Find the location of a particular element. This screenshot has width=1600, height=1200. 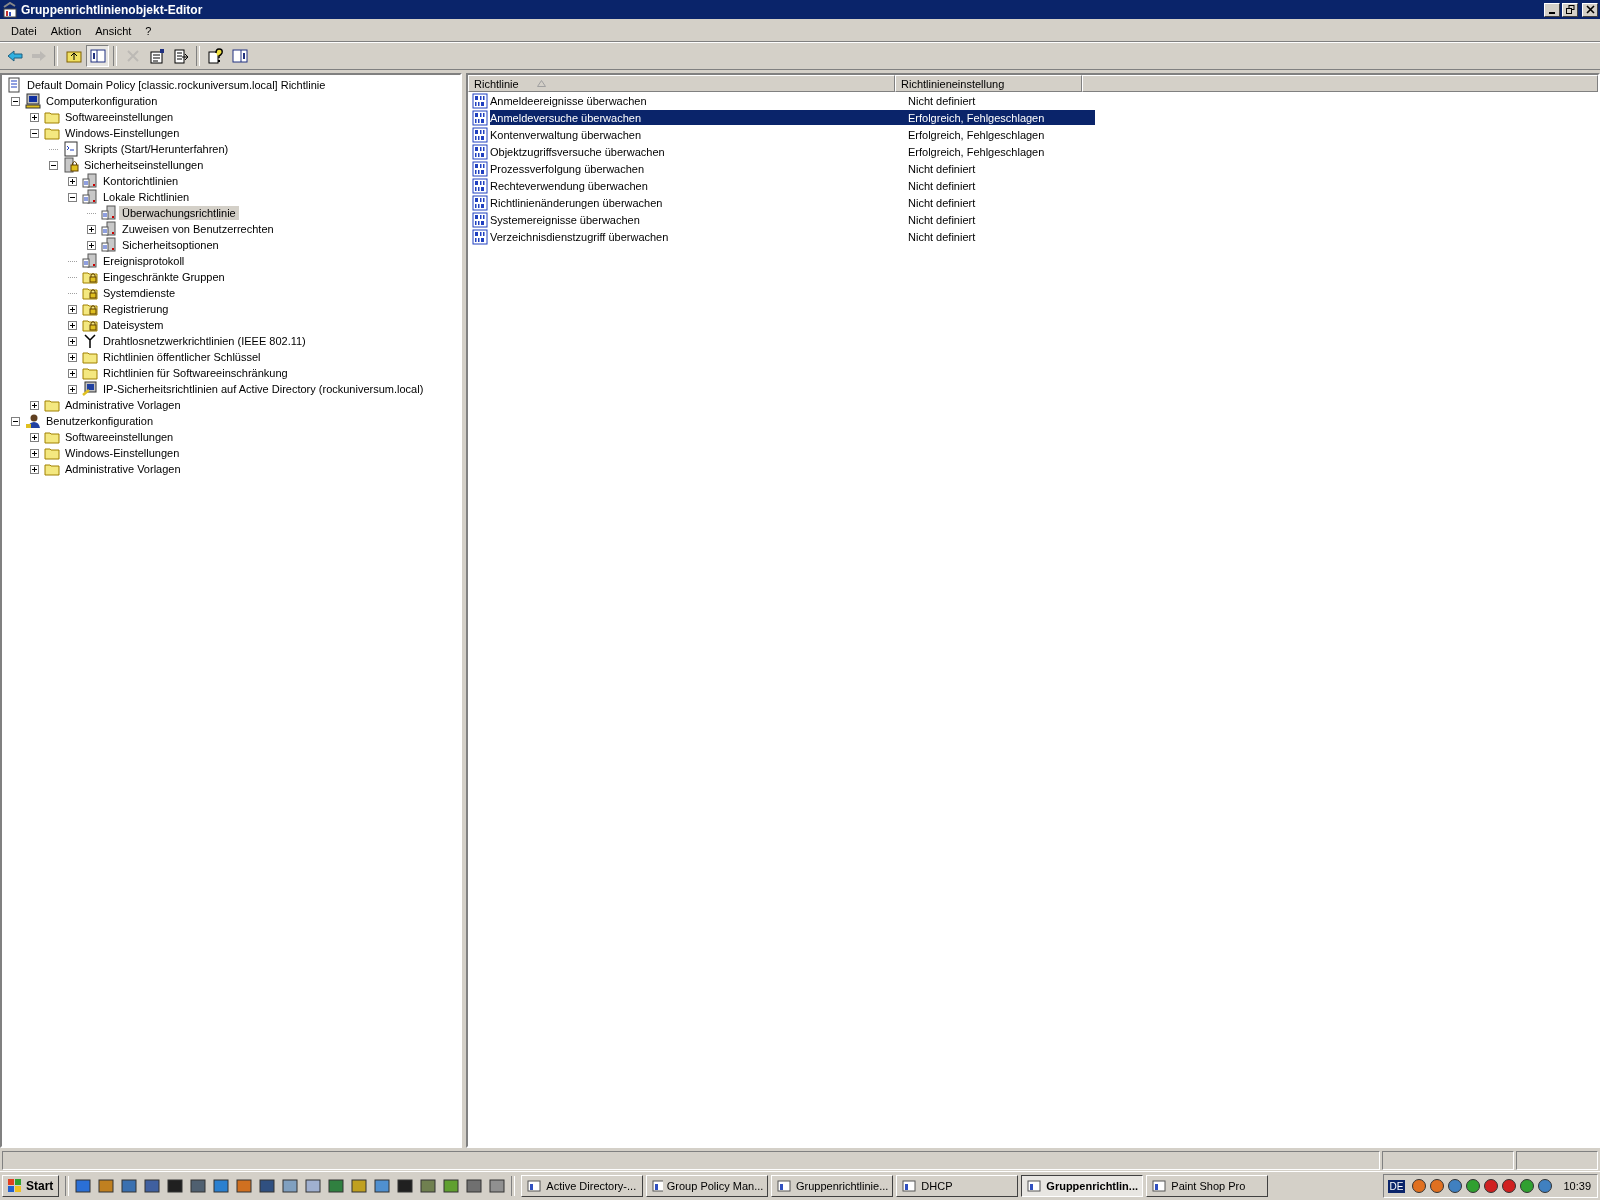

list-row: Prozessverfolgung überwachen Nicht definiert is located at coordinates (792, 168).